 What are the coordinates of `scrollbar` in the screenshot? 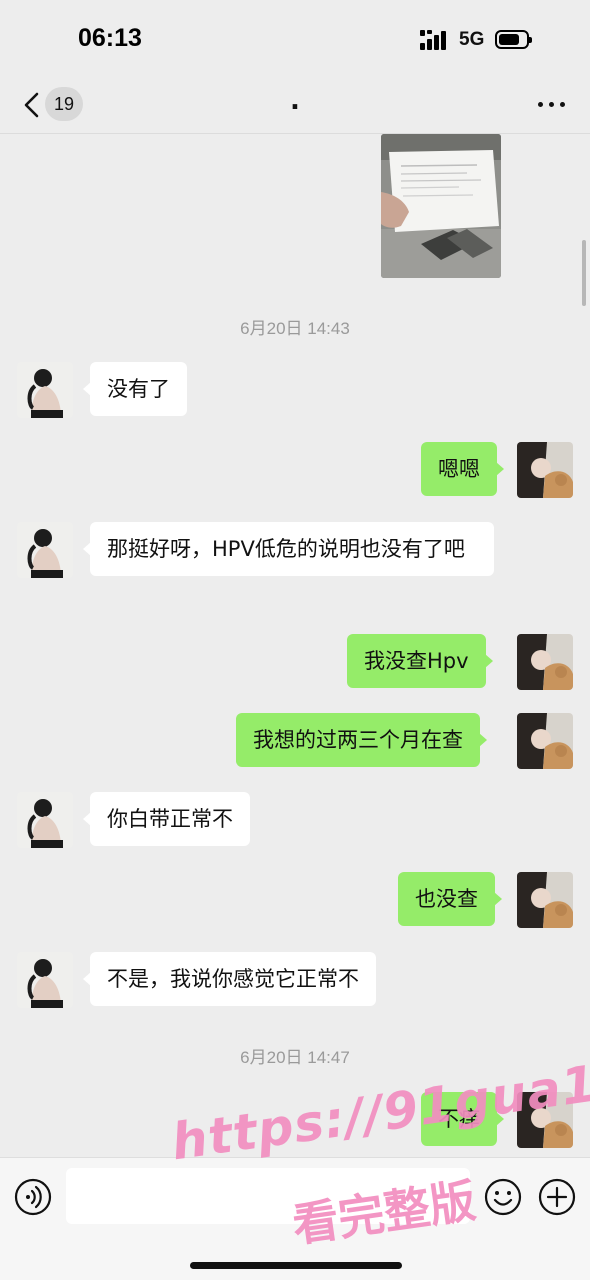 It's located at (584, 273).